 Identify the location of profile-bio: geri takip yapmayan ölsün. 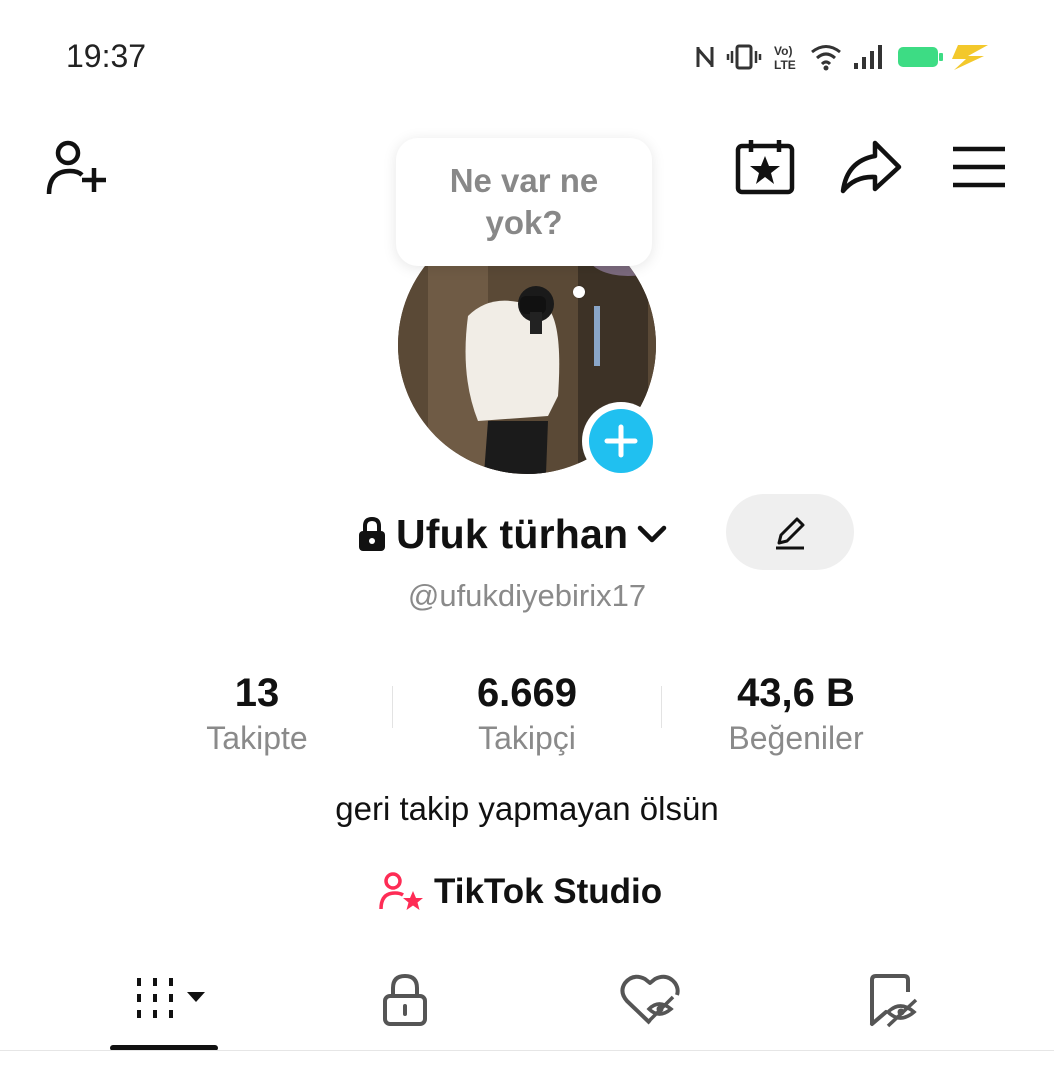
(527, 808).